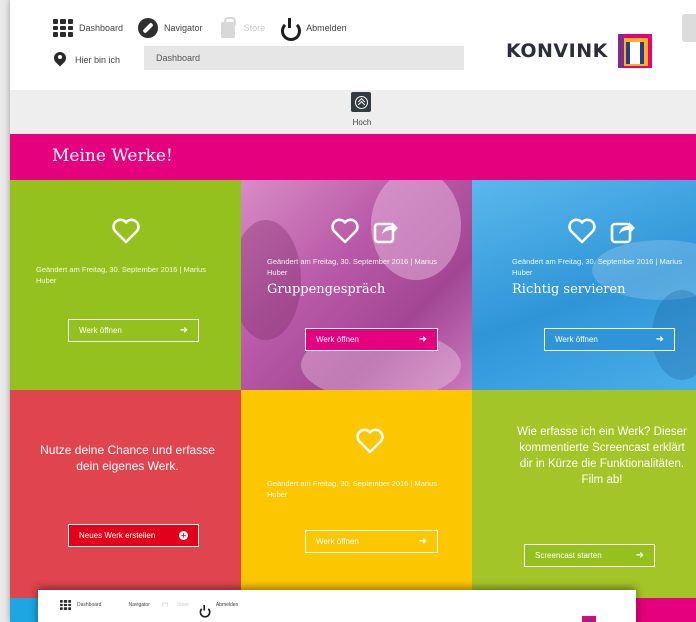  I want to click on overlay-logo-mark-icon, so click(589, 619).